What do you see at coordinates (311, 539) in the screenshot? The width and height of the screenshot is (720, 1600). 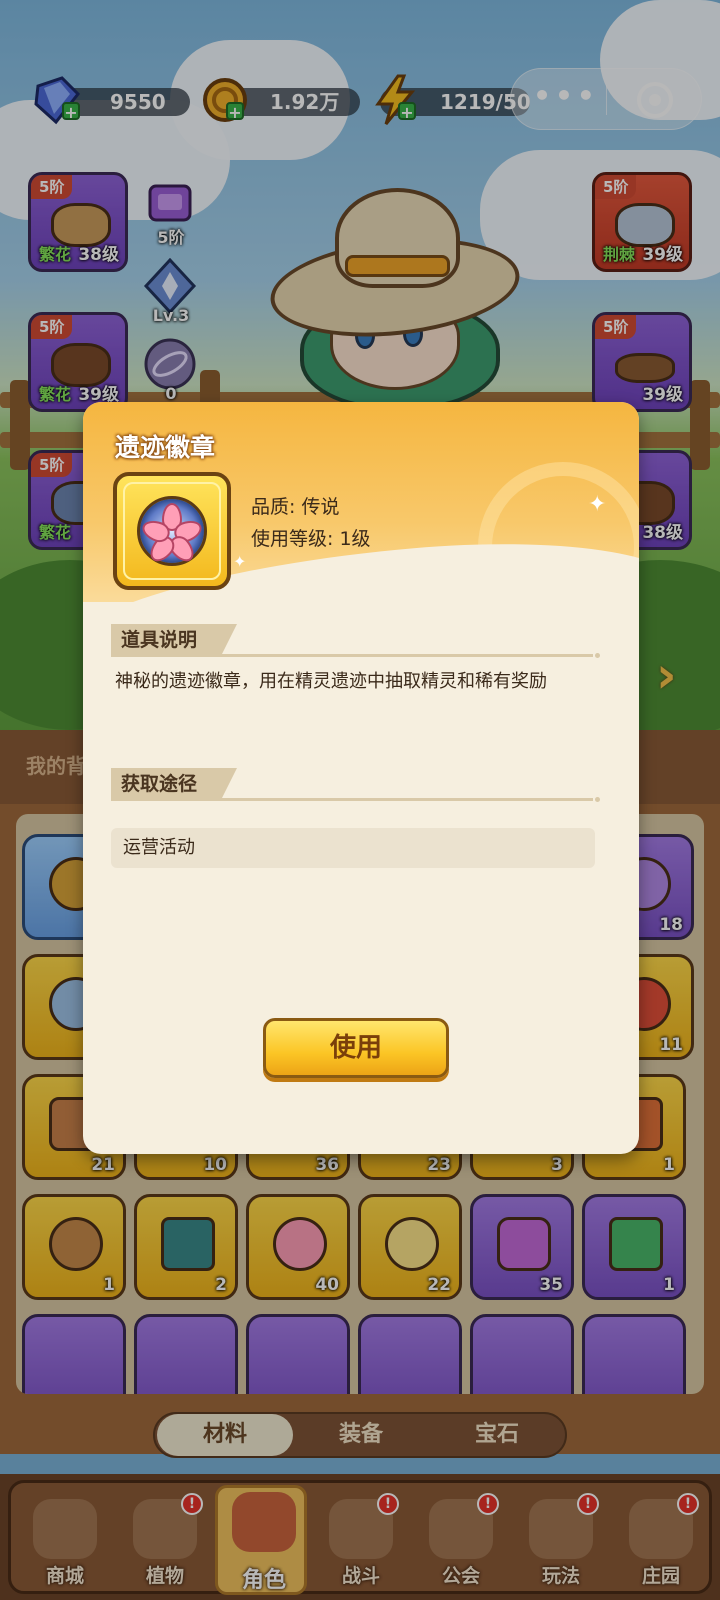 I see `item-use-level: 使用等级: 1级` at bounding box center [311, 539].